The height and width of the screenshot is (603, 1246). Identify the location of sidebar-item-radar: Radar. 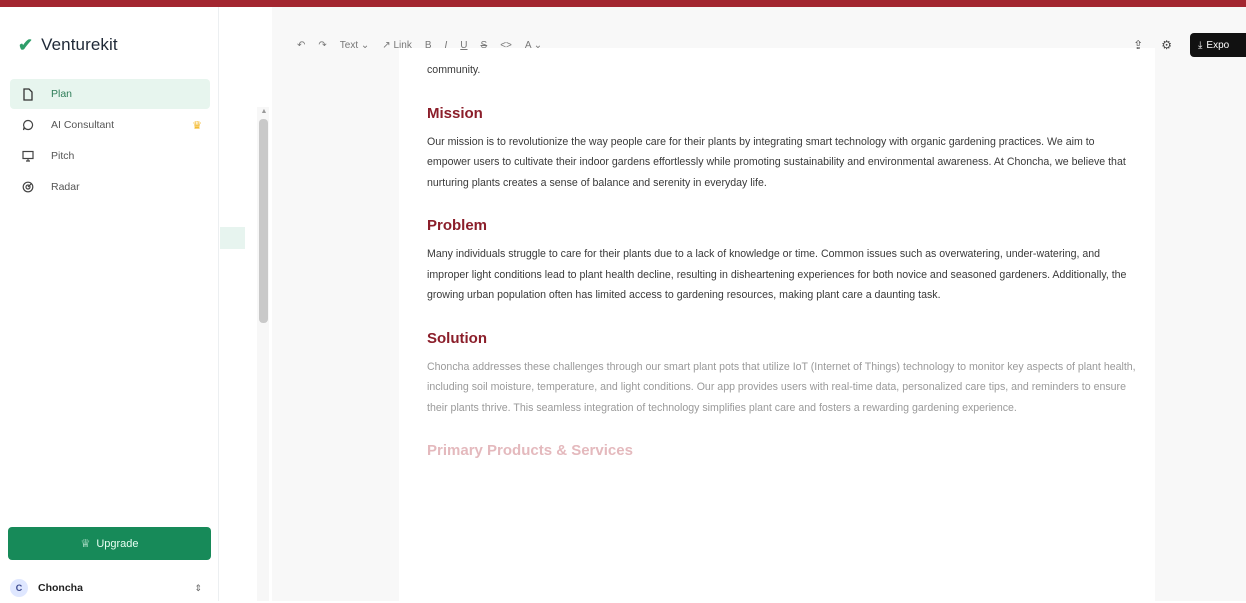
(110, 187).